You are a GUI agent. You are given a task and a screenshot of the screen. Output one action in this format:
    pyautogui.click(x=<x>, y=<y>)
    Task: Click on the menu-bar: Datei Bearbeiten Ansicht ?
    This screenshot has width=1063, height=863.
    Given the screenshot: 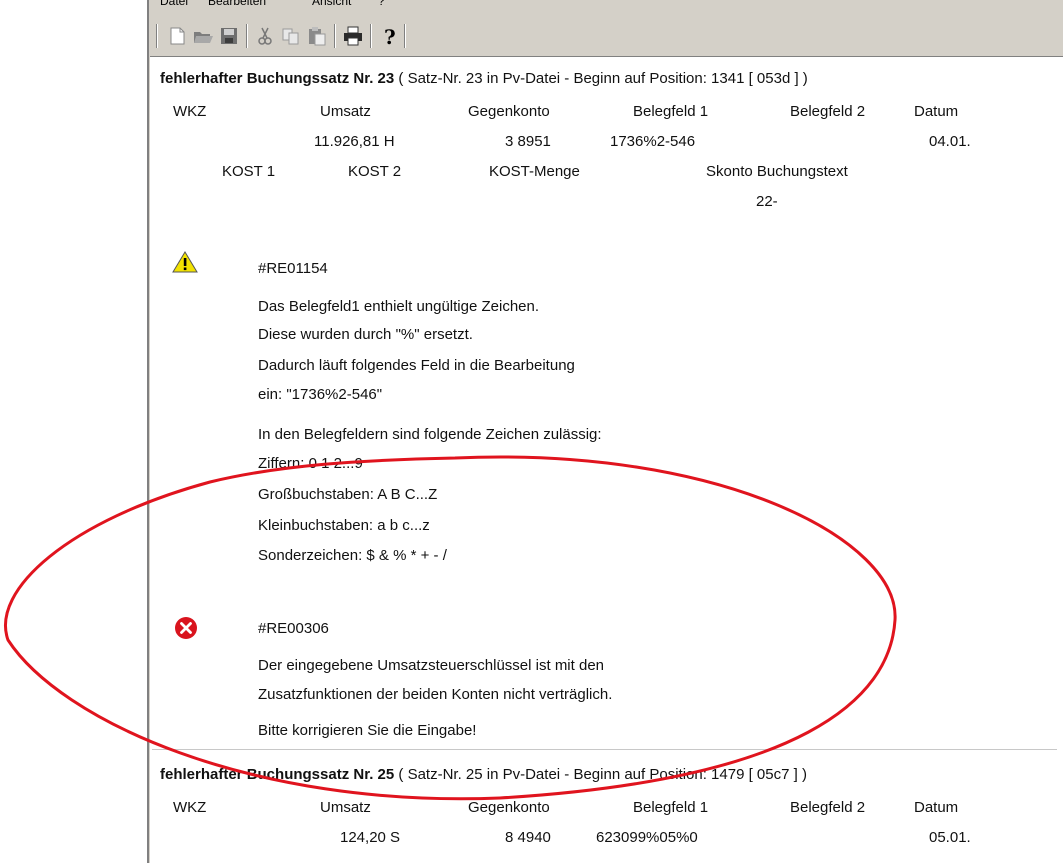 What is the action you would take?
    pyautogui.click(x=606, y=8)
    